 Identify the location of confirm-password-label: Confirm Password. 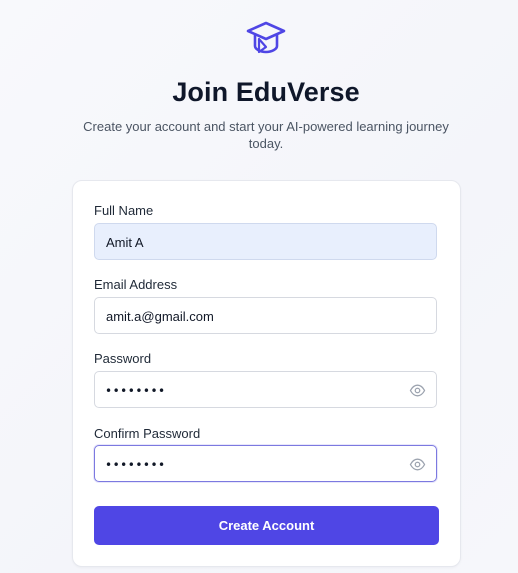
(147, 433).